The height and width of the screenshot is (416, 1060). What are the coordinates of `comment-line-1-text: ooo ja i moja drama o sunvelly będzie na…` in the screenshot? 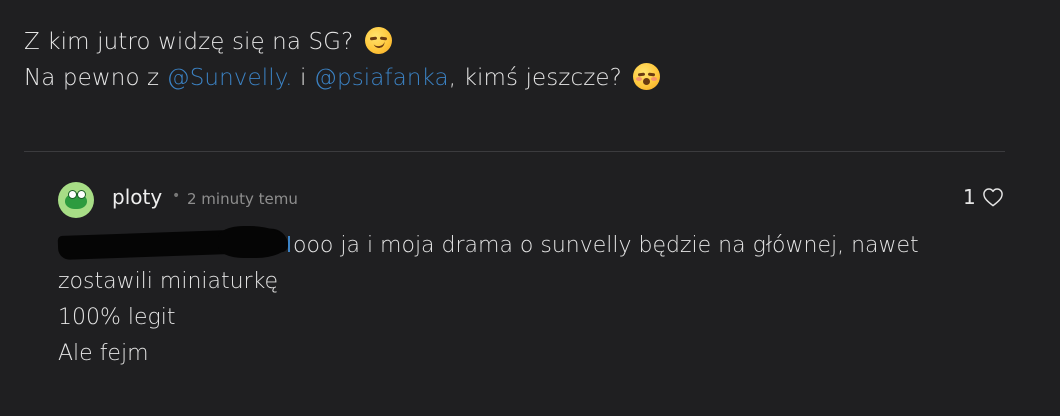 It's located at (602, 245).